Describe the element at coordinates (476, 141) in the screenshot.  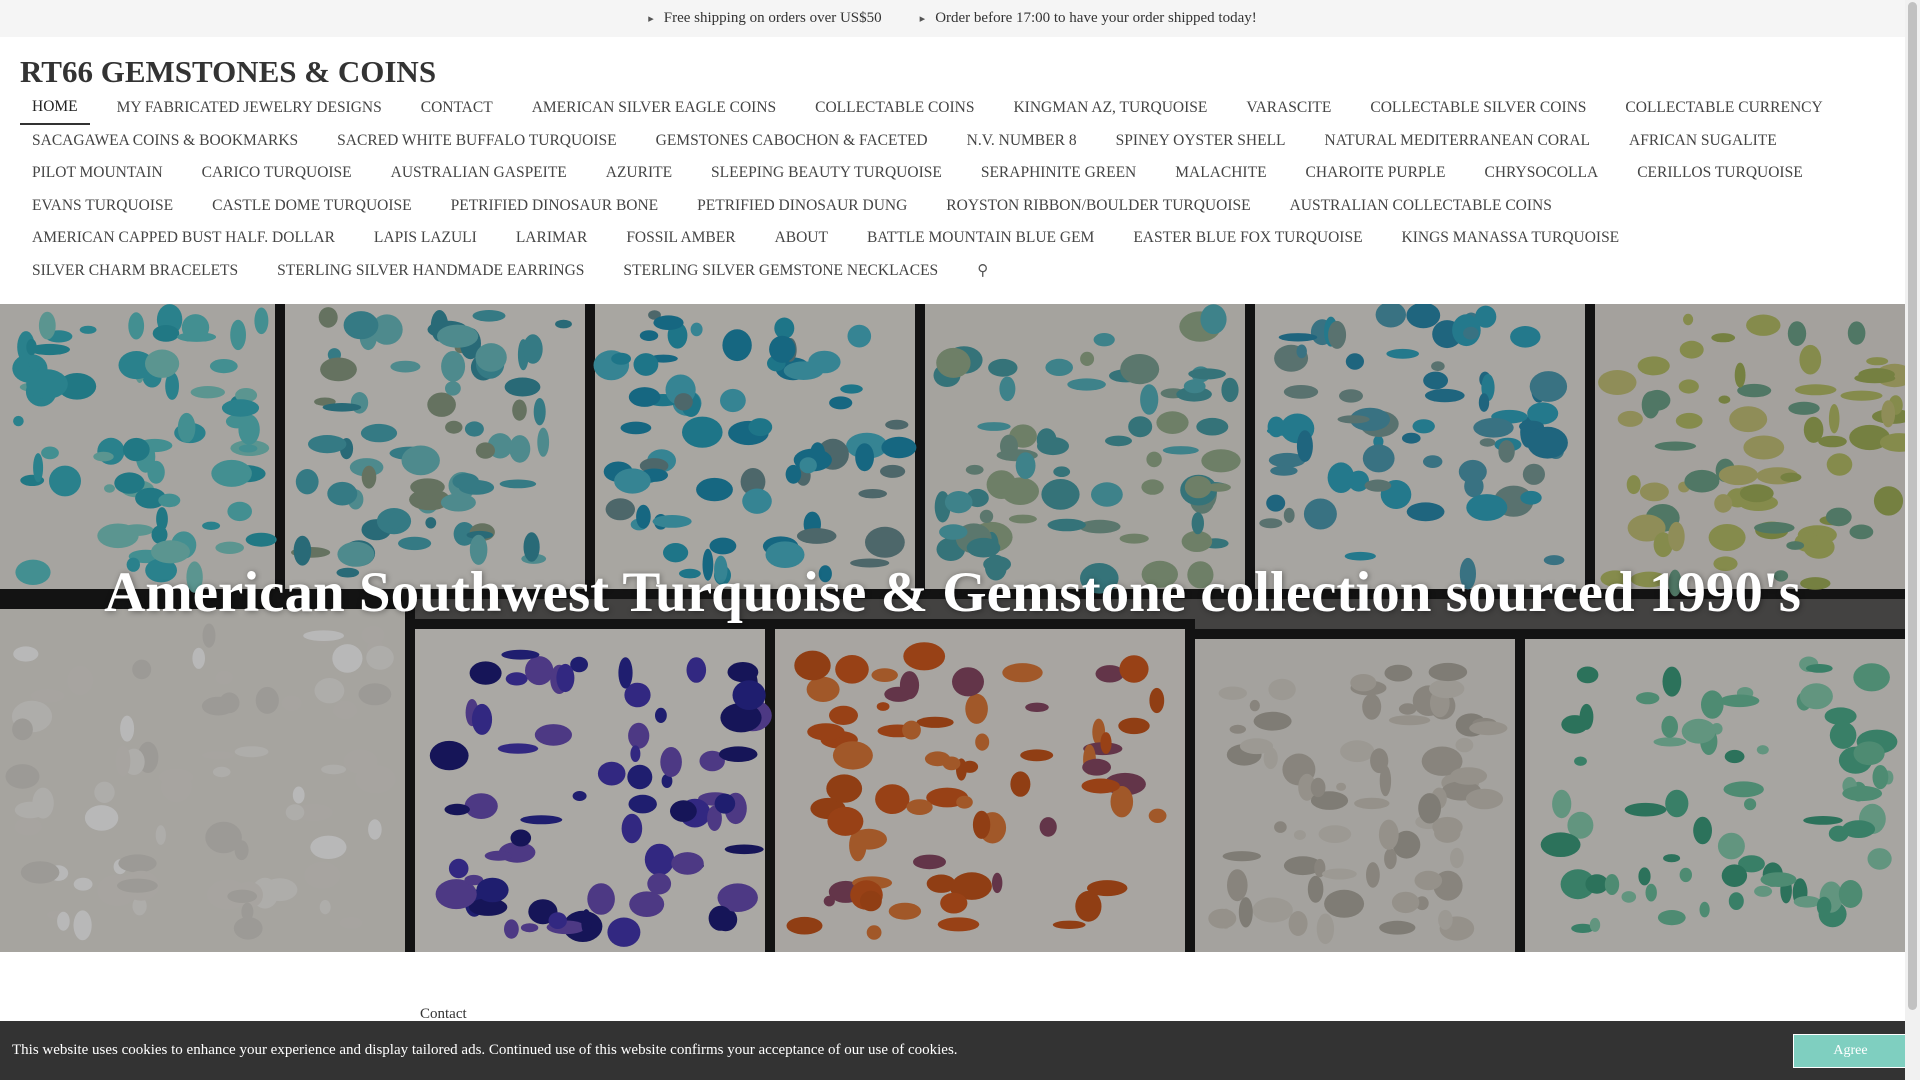
I see `nav-item-sacred-white-buffalo-turquoise: SACRED WHITE BUFFALO TURQUOISE` at that location.